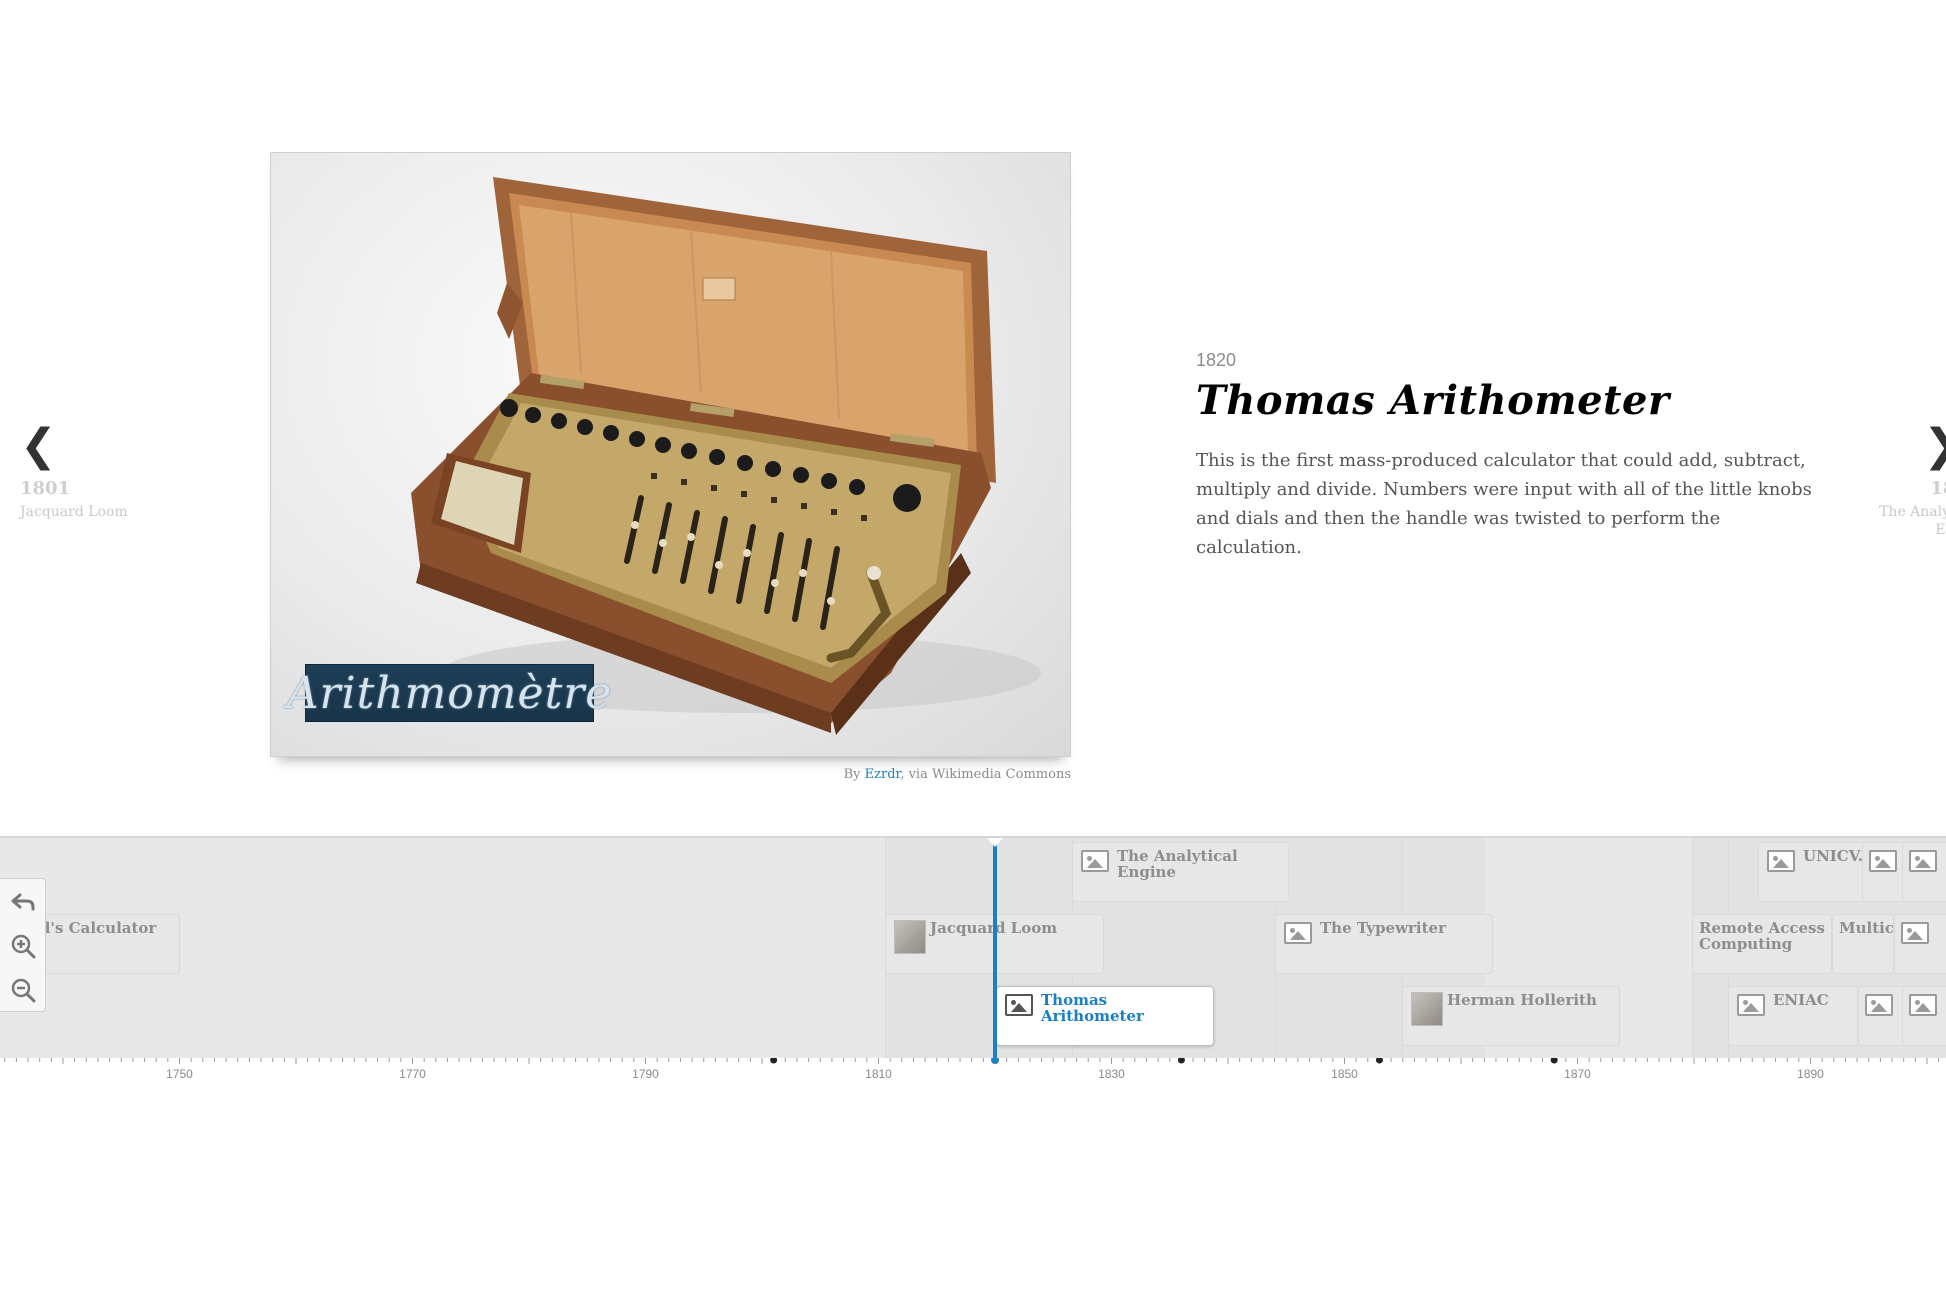  Describe the element at coordinates (878, 1073) in the screenshot. I see `axis-tick-label: 1810` at that location.